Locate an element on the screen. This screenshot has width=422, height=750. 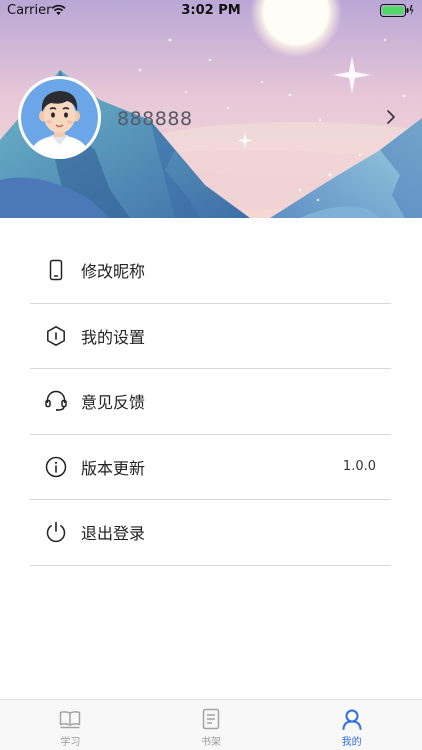
tab-bookshelf: 书架 is located at coordinates (211, 725).